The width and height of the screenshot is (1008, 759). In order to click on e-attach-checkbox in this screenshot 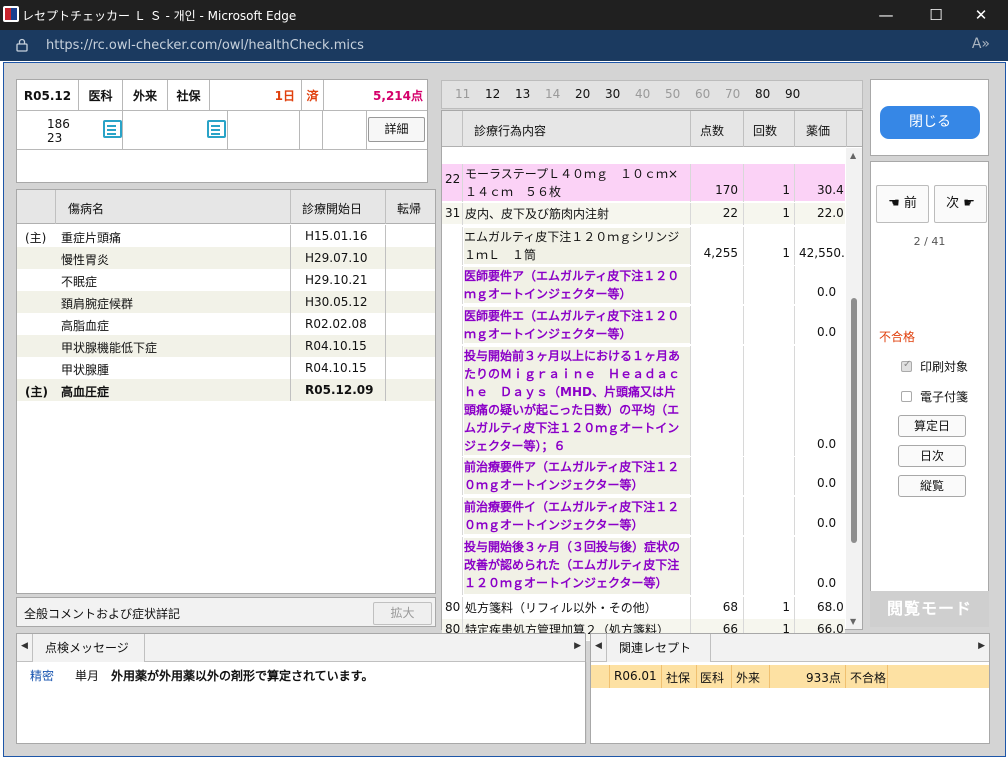, I will do `click(906, 396)`.